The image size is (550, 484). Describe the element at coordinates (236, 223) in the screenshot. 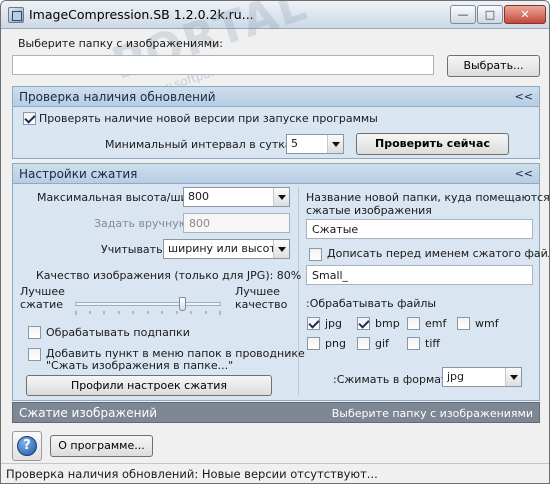

I see `manual-size-input: 800` at that location.